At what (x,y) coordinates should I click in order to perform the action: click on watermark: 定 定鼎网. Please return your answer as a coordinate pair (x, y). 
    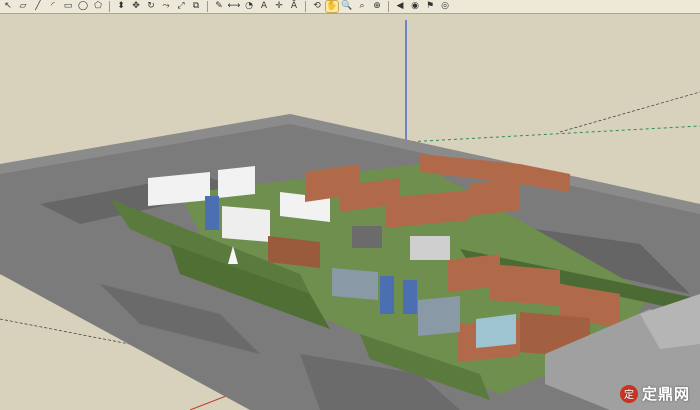
    Looking at the image, I should click on (654, 393).